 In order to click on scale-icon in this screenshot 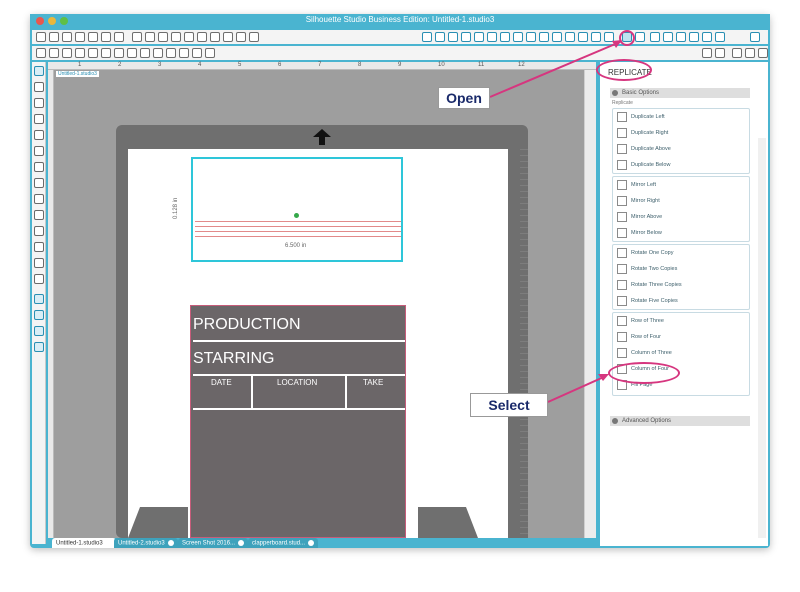, I will do `click(557, 37)`.